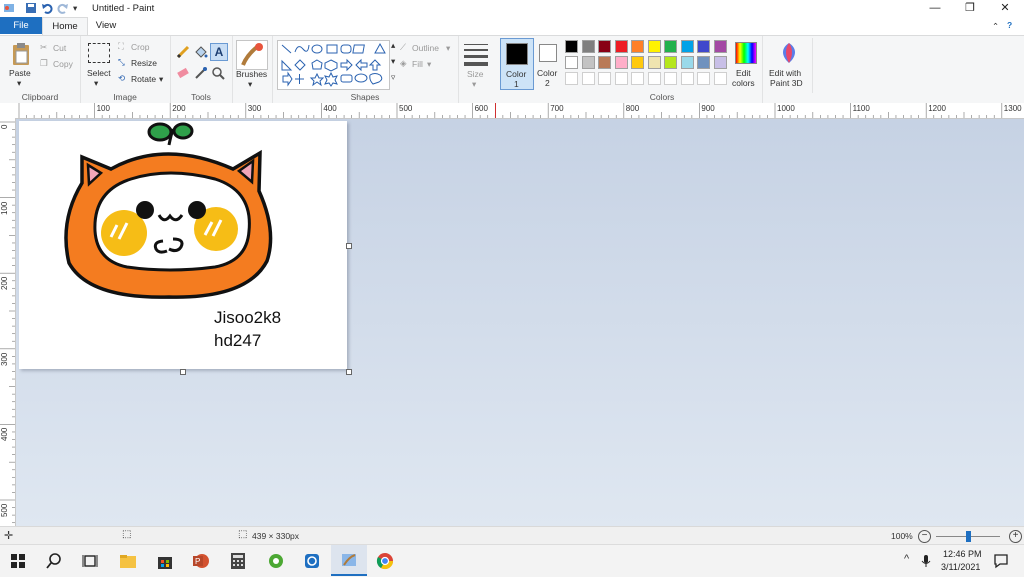 Image resolution: width=1024 pixels, height=577 pixels. I want to click on powerpoint-icon: P, so click(201, 561).